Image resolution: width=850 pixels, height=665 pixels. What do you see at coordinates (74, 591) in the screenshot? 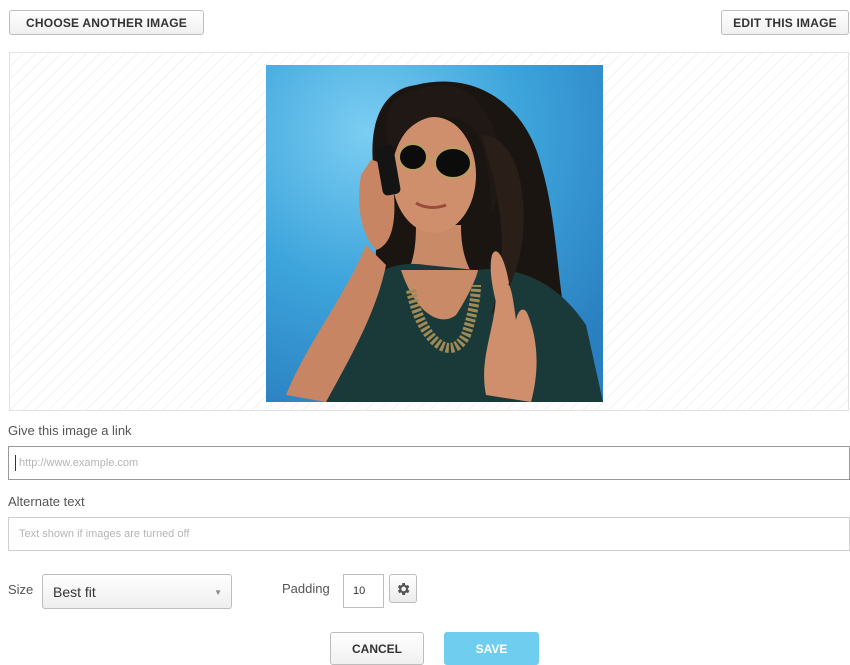
I see `size-selected-value: Best fit` at bounding box center [74, 591].